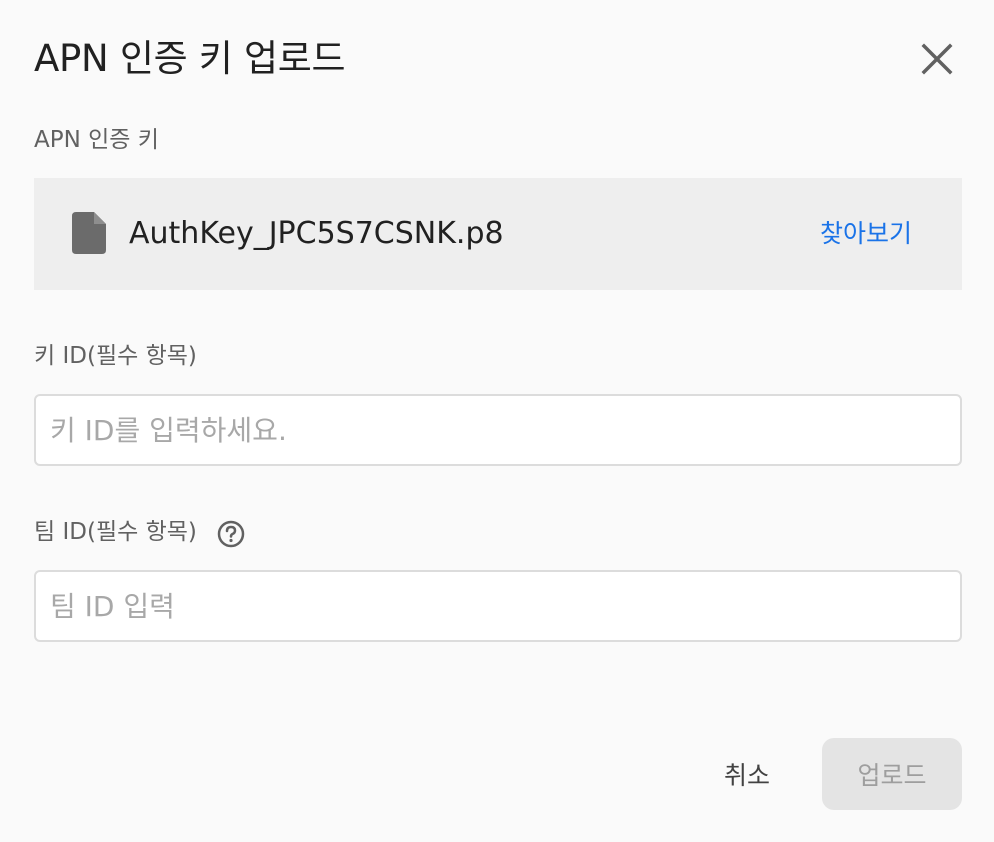 This screenshot has height=842, width=994. I want to click on help-icon, so click(231, 534).